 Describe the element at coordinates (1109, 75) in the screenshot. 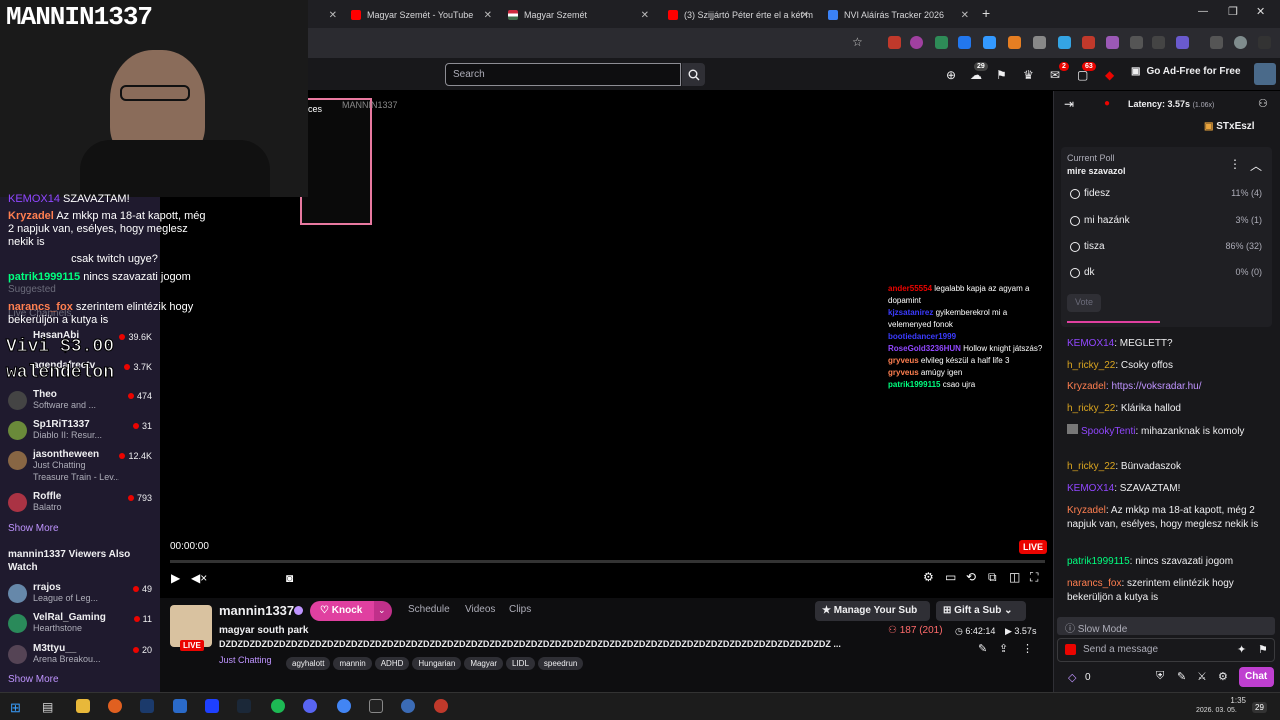

I see `bits-icon: ◆` at that location.